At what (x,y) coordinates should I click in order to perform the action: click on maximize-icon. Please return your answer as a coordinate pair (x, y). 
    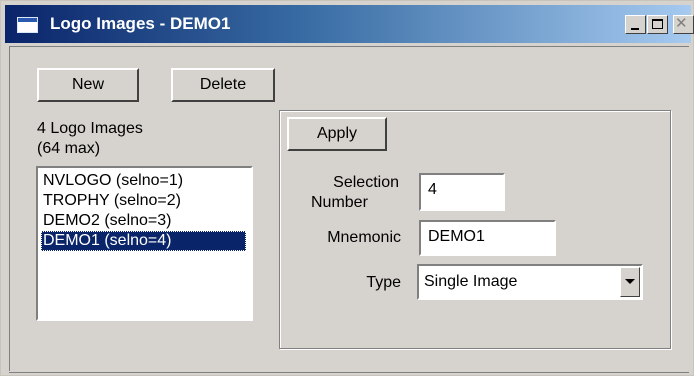
    Looking at the image, I should click on (657, 24).